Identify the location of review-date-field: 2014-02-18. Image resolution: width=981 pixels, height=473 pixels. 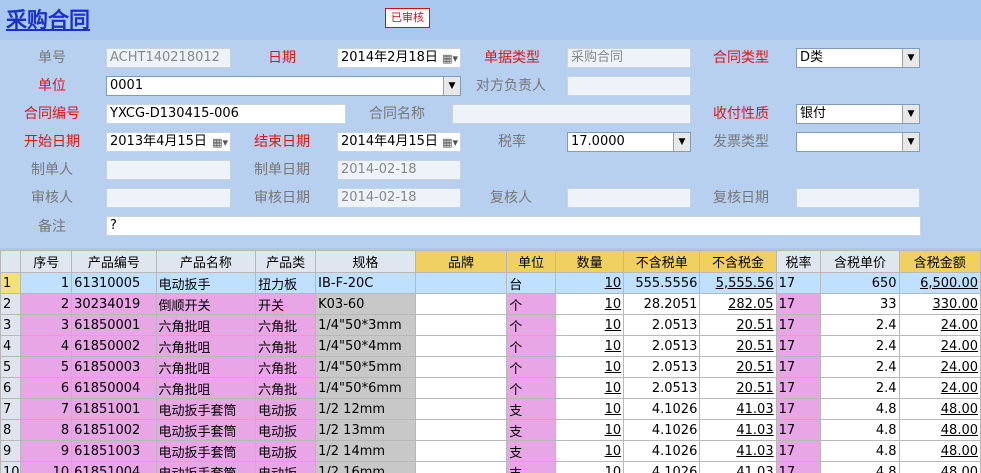
(399, 198).